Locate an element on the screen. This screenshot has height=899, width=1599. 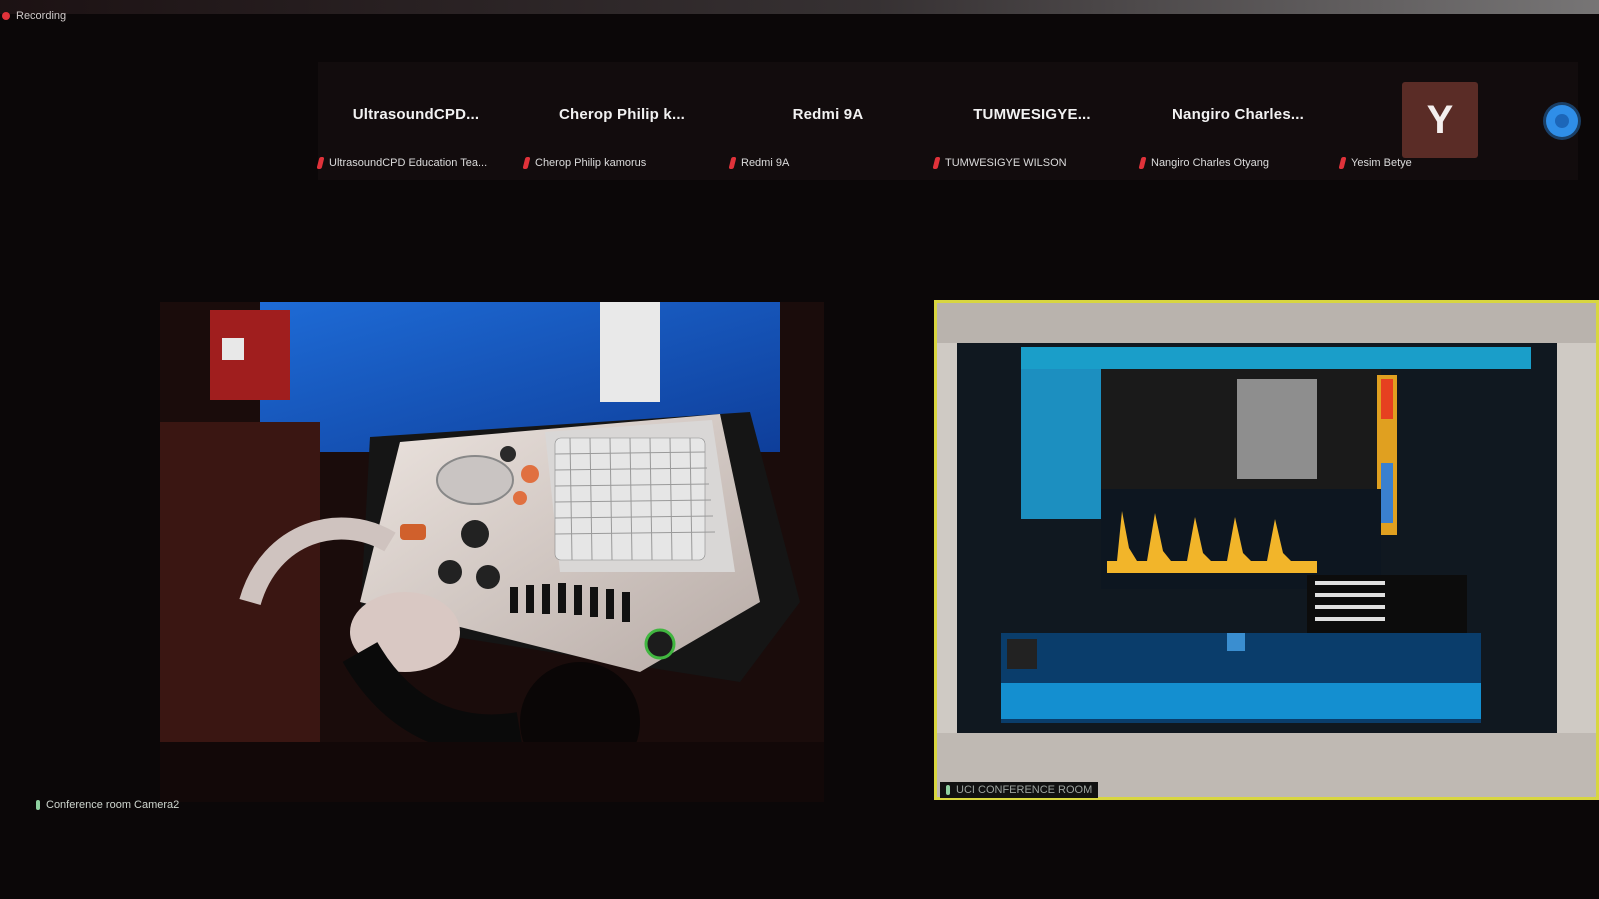
participant-tile: Redmi 9A Redmi 9A is located at coordinates (827, 121).